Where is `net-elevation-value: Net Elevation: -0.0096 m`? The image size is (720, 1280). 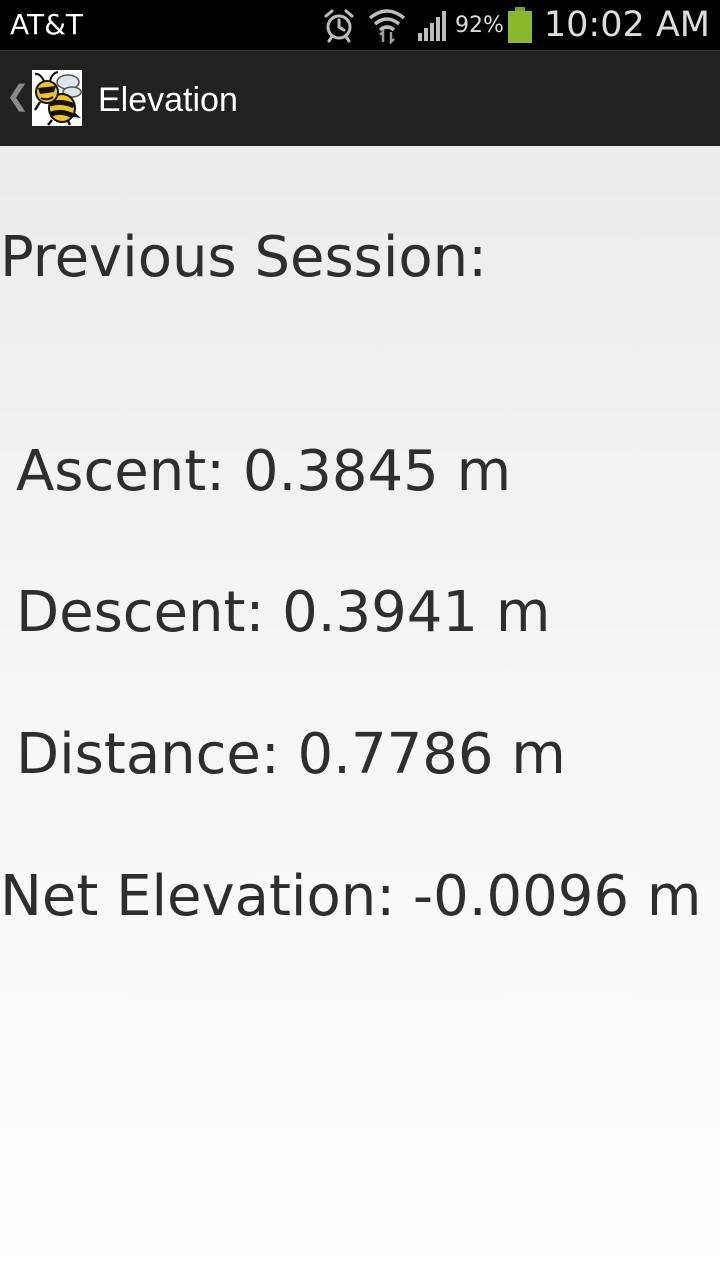
net-elevation-value: Net Elevation: -0.0096 m is located at coordinates (351, 896).